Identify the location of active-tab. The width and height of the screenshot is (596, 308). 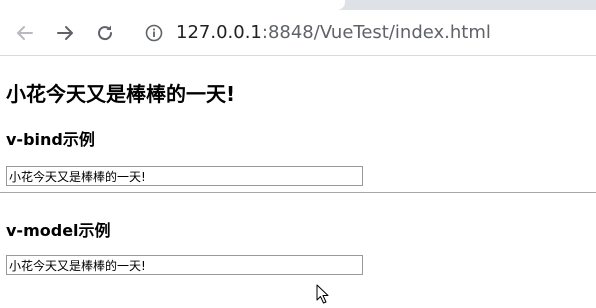
(172, 5).